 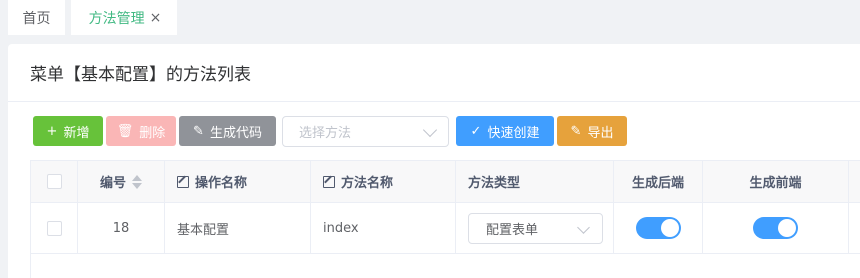 I want to click on trash-icon: 🗑, so click(x=125, y=131).